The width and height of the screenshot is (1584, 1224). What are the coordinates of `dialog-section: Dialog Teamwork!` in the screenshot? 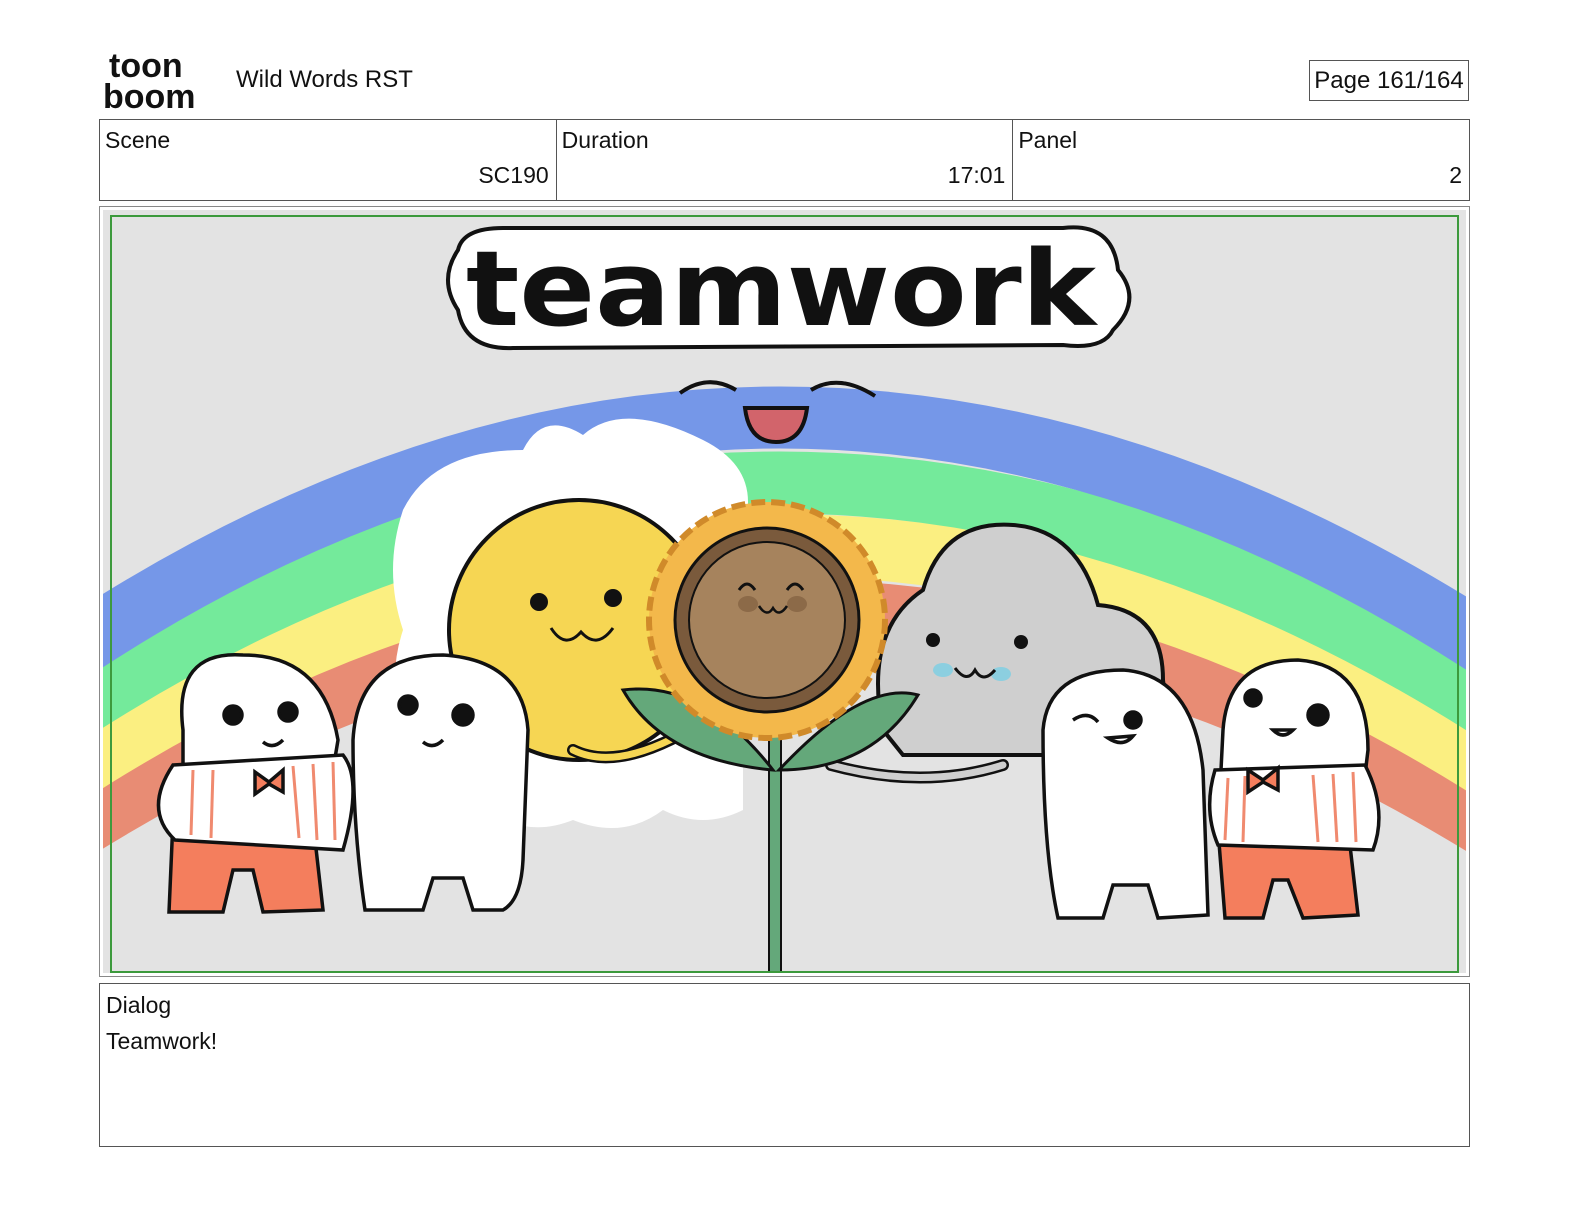 It's located at (784, 1065).